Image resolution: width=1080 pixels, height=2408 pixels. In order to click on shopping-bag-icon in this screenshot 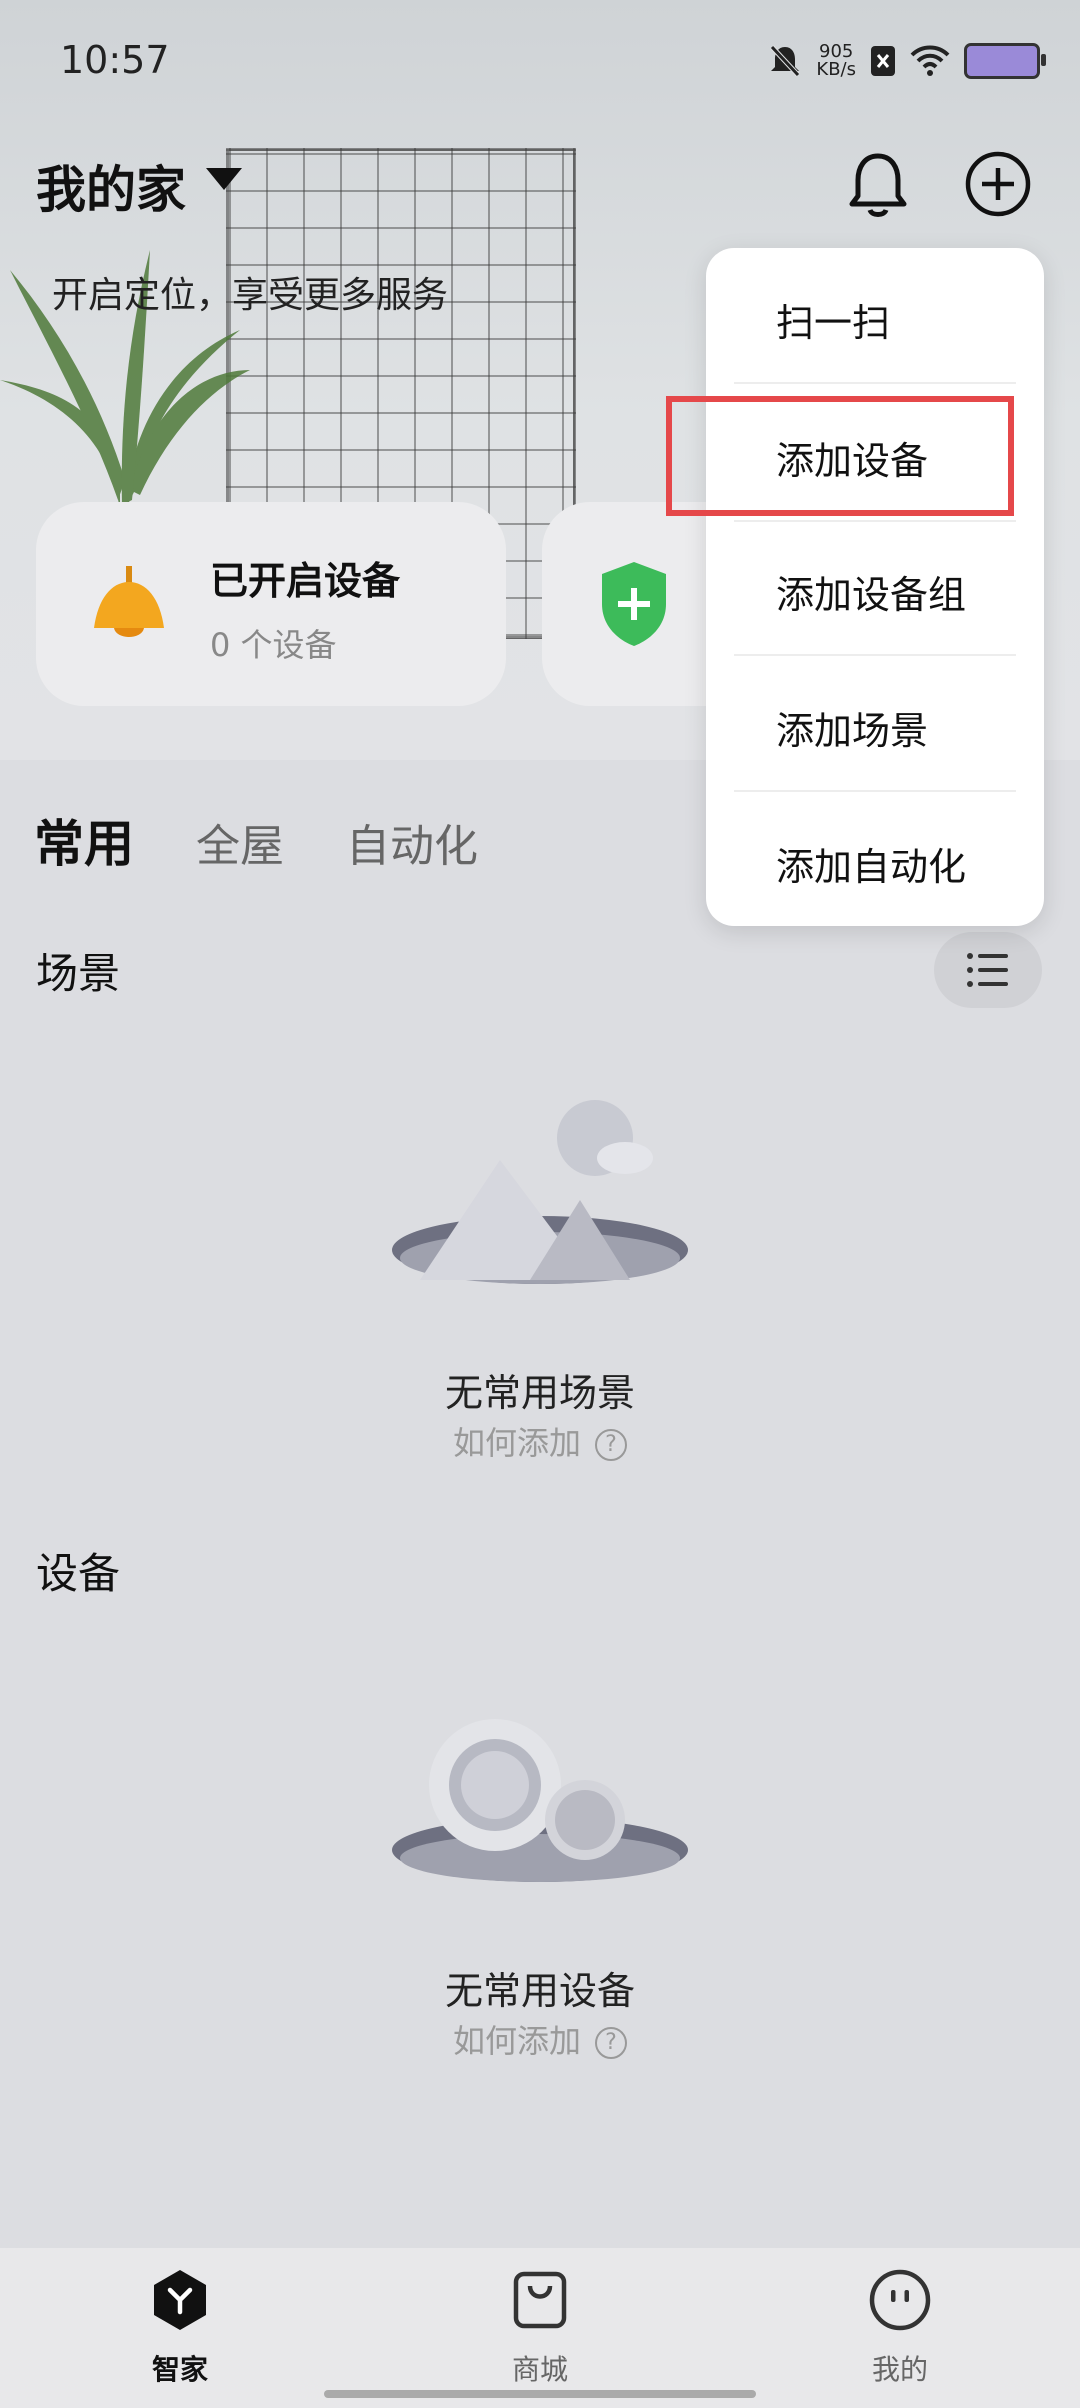, I will do `click(540, 2300)`.